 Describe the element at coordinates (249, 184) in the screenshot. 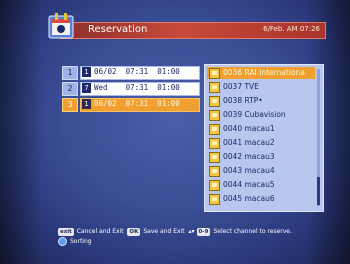

I see `channel-label: 0044 macau5` at that location.